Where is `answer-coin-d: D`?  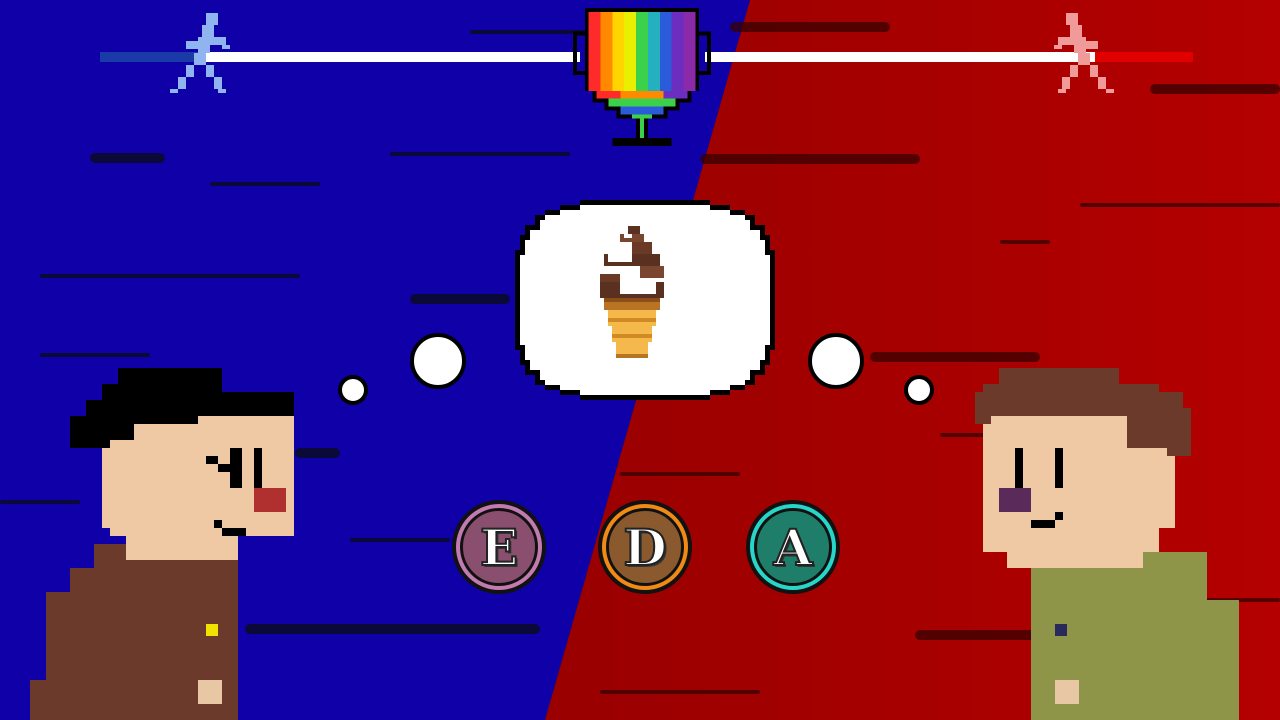 answer-coin-d: D is located at coordinates (645, 547).